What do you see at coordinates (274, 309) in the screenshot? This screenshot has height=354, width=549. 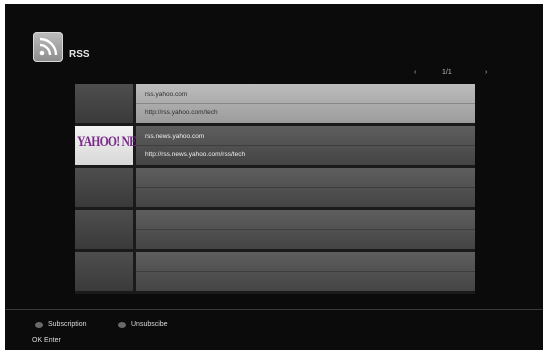 I see `footer-divider` at bounding box center [274, 309].